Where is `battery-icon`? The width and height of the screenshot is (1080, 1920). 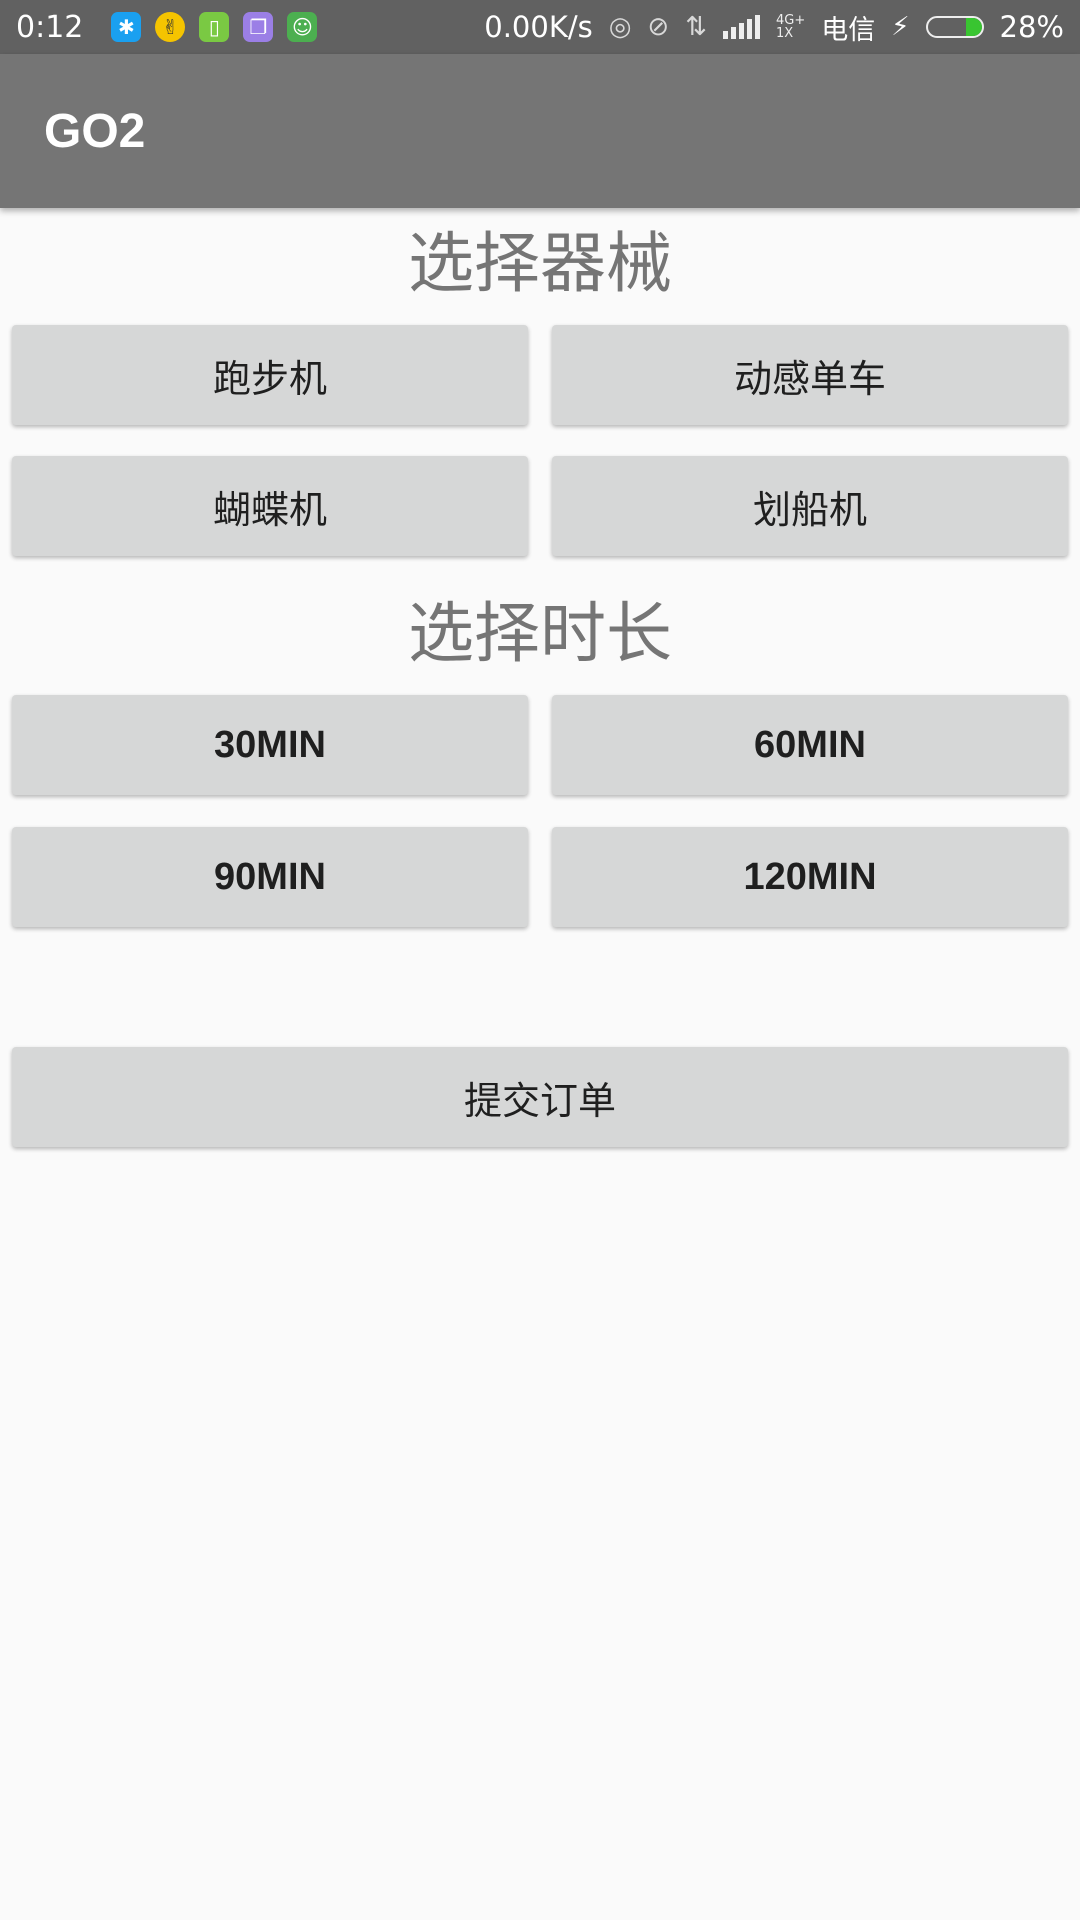
battery-icon is located at coordinates (954, 27).